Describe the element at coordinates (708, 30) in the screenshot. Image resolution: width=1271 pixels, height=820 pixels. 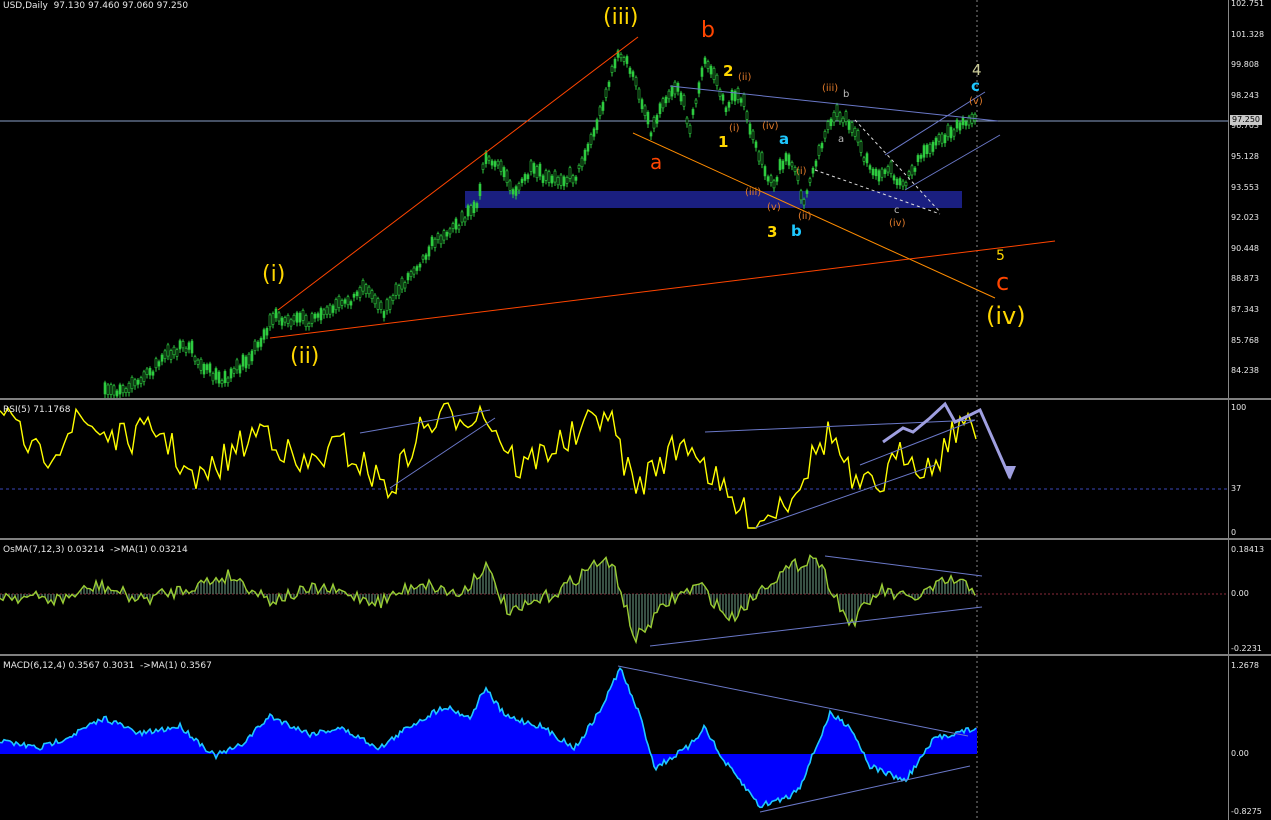
I see `wave-label-b-top: b` at that location.